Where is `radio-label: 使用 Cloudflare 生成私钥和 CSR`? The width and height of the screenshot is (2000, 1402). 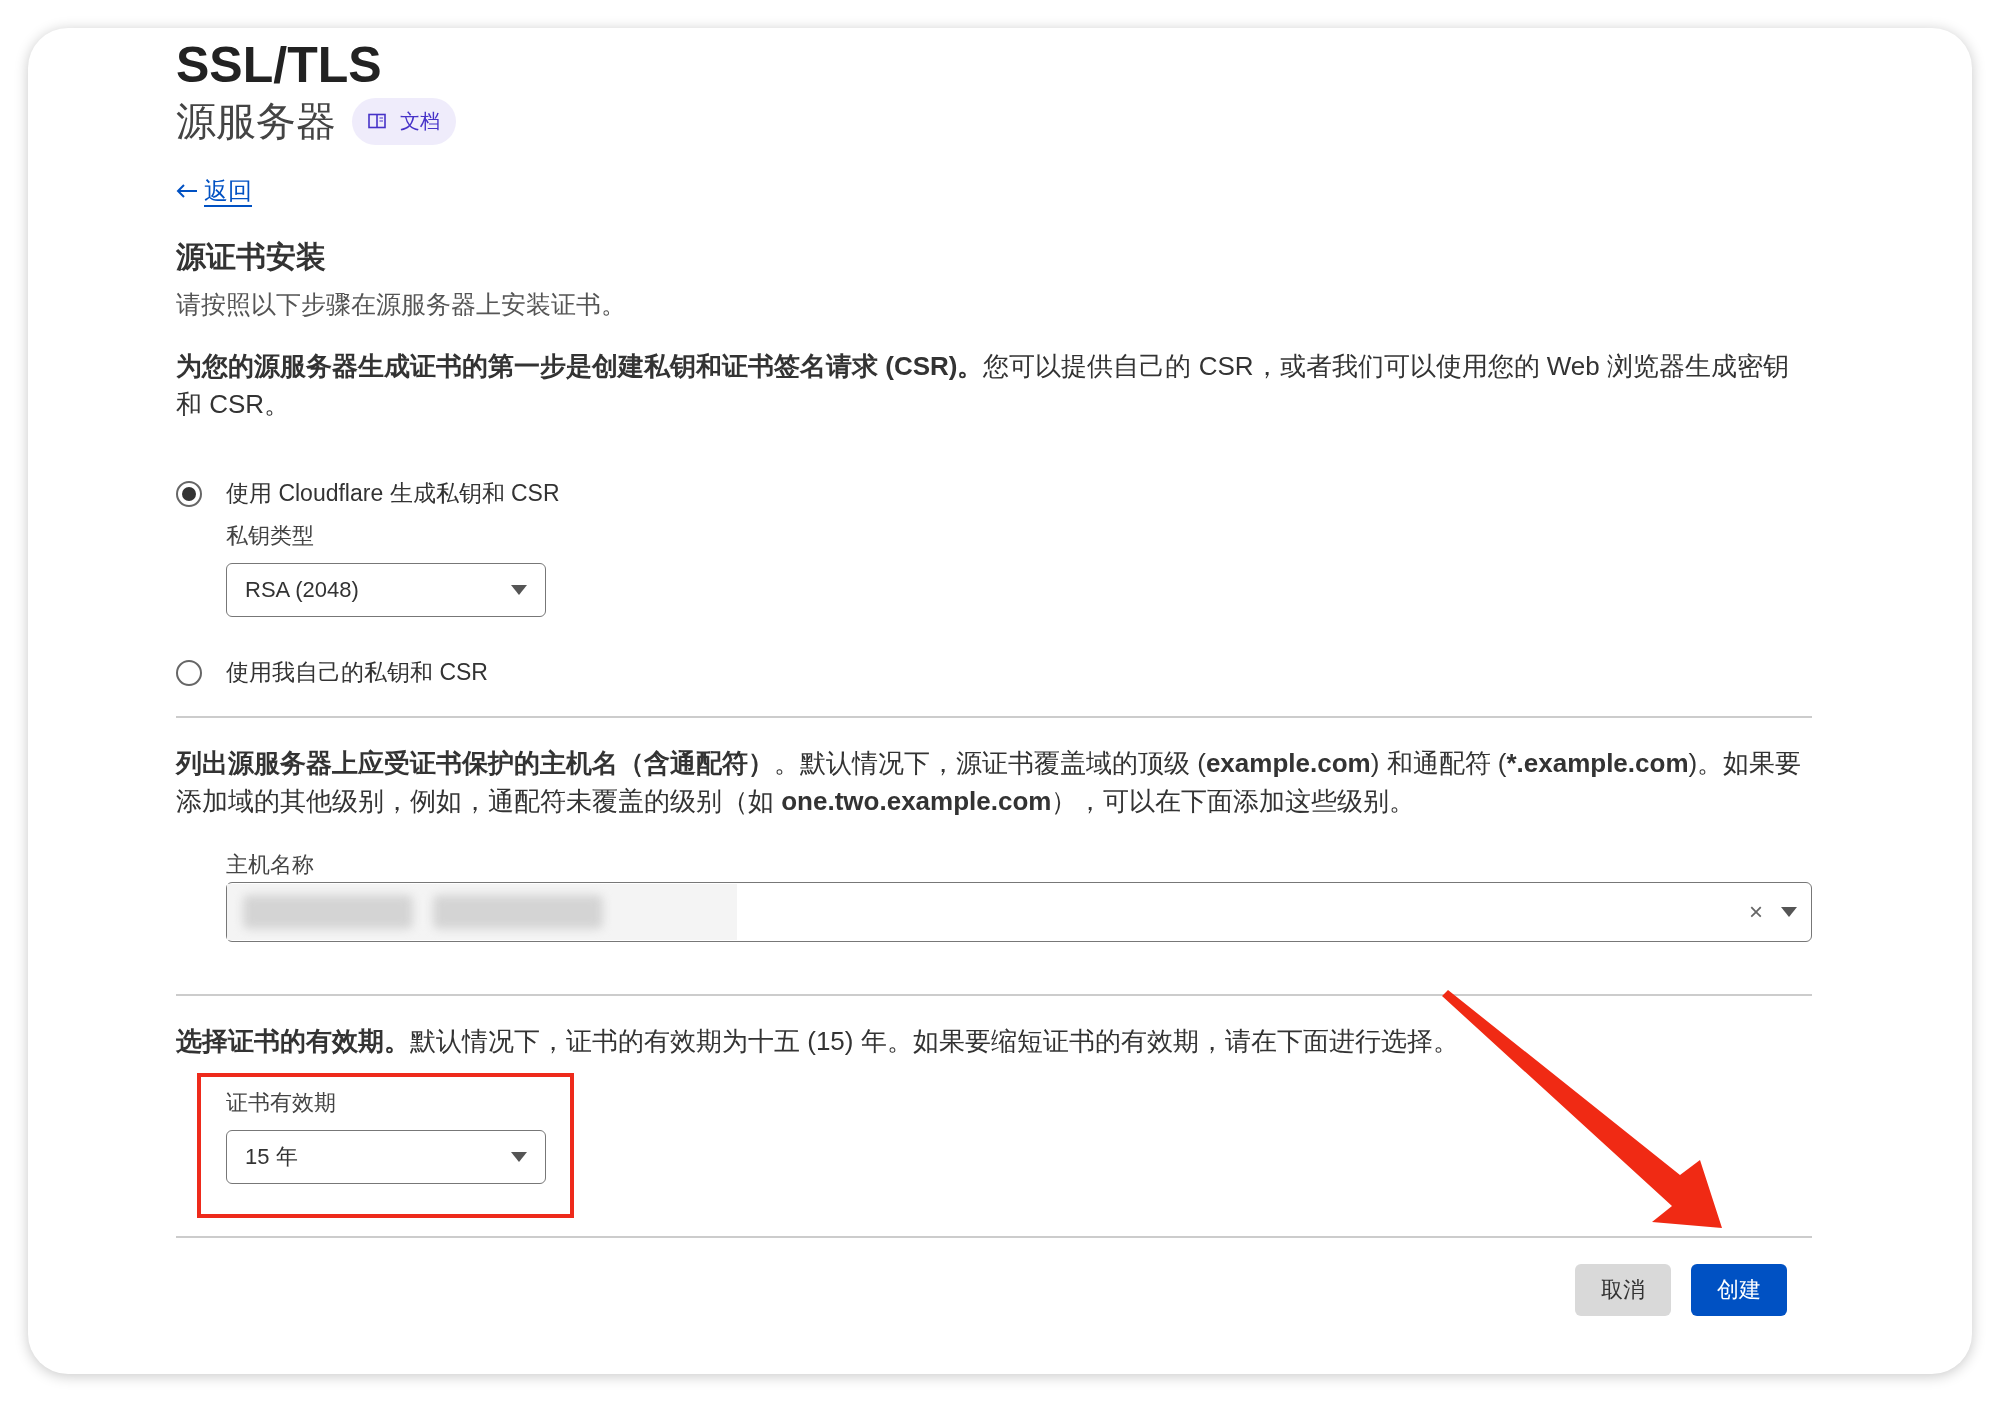
radio-label: 使用 Cloudflare 生成私钥和 CSR is located at coordinates (393, 493).